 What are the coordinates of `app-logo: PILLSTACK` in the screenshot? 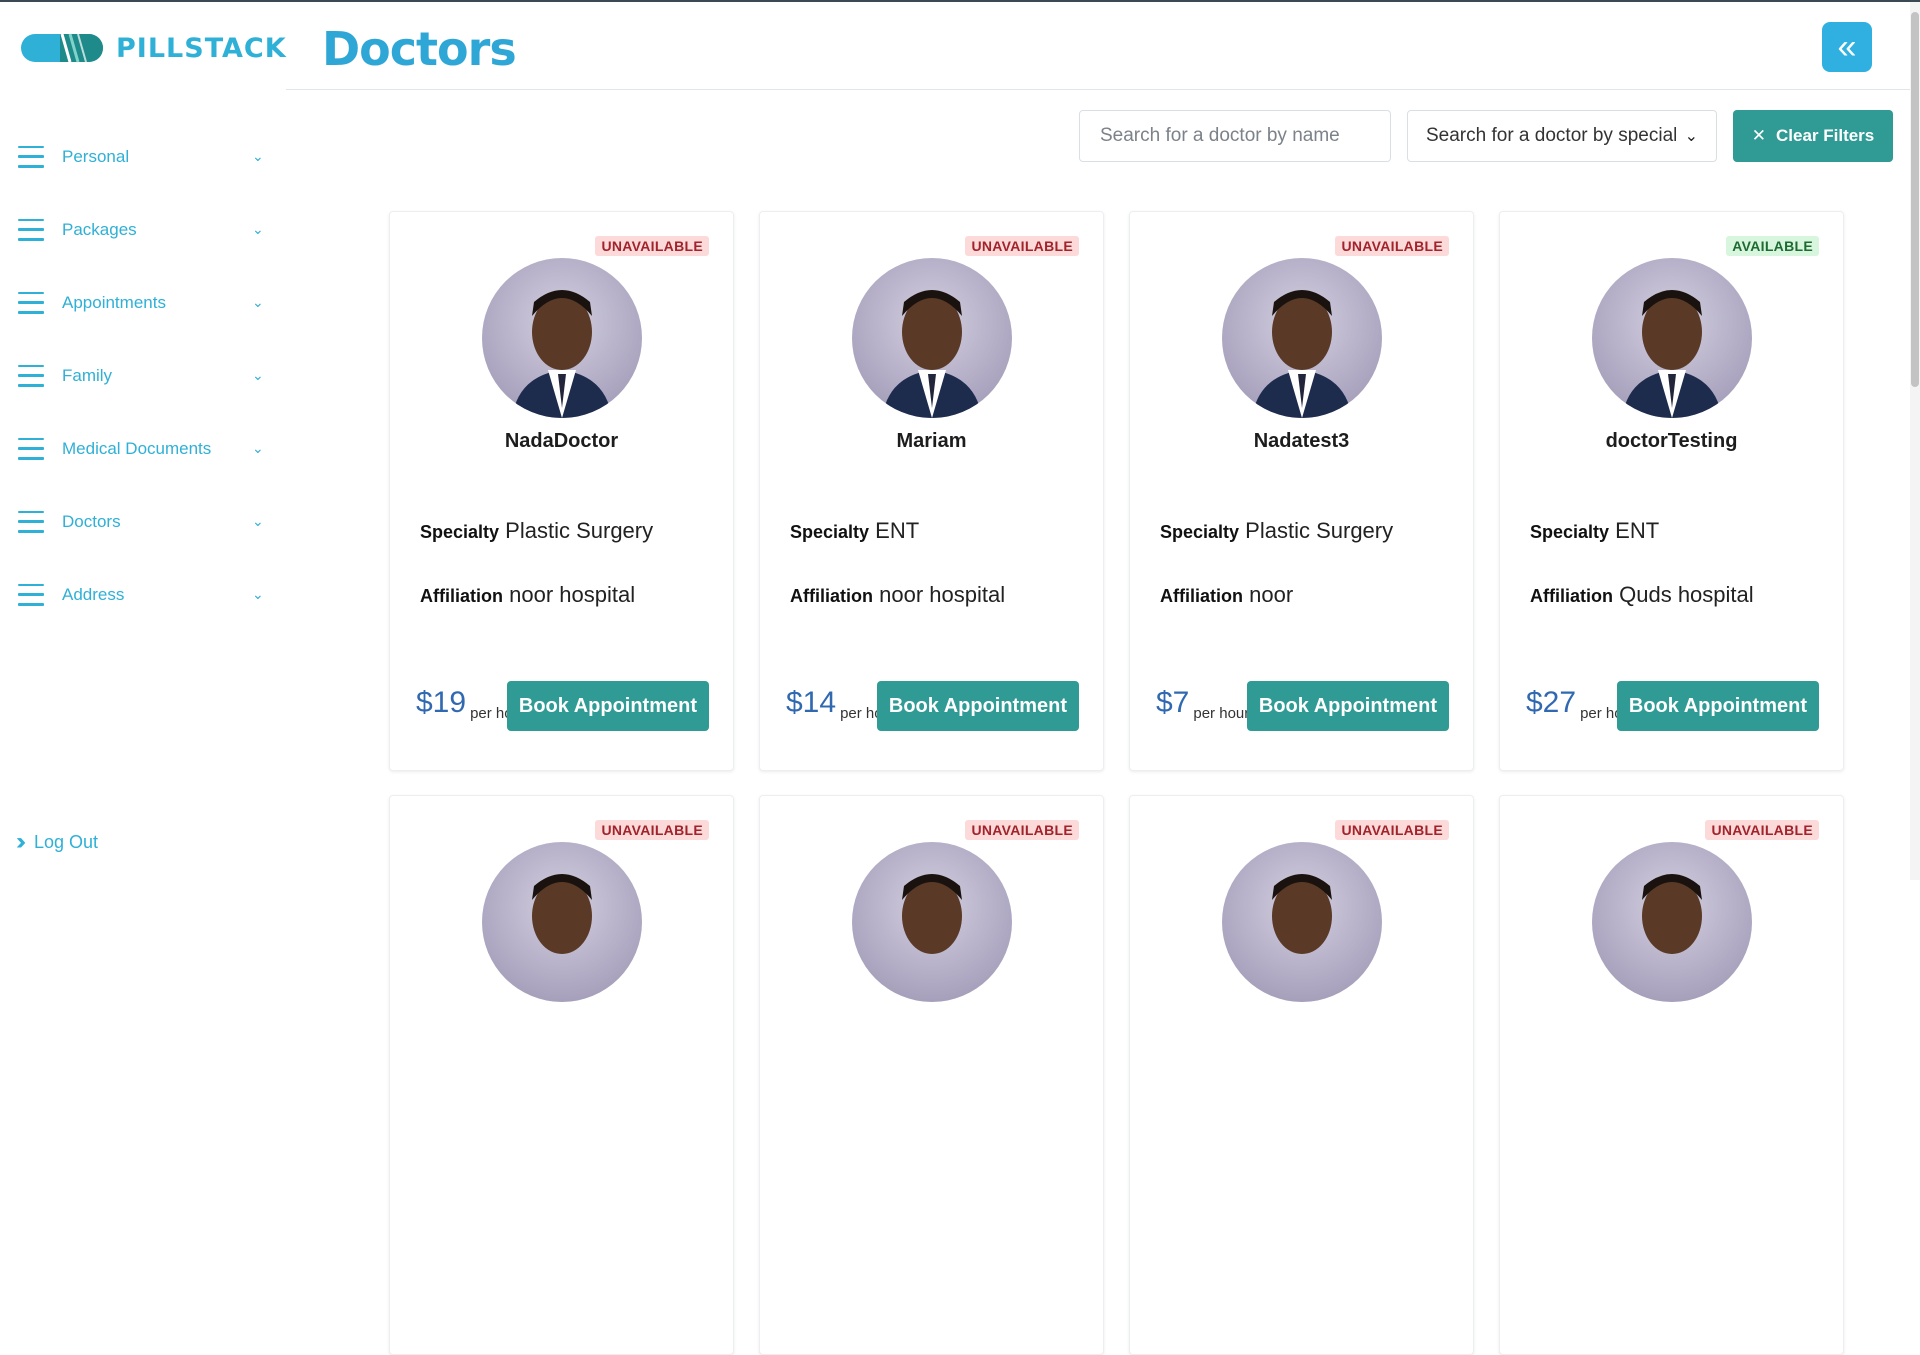 It's located at (153, 48).